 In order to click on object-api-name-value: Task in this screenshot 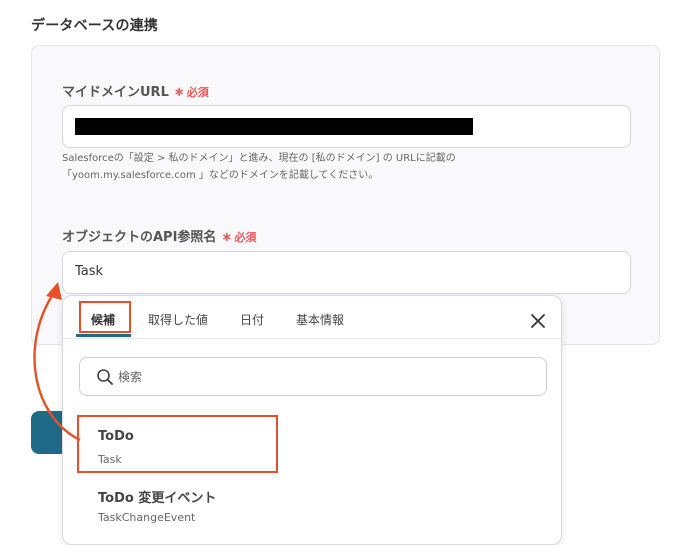, I will do `click(89, 271)`.